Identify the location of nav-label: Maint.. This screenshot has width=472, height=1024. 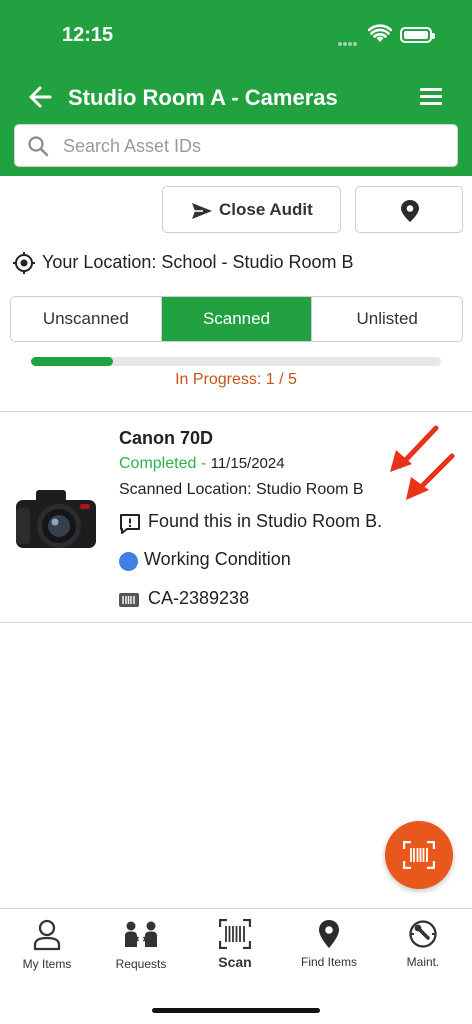
(423, 962).